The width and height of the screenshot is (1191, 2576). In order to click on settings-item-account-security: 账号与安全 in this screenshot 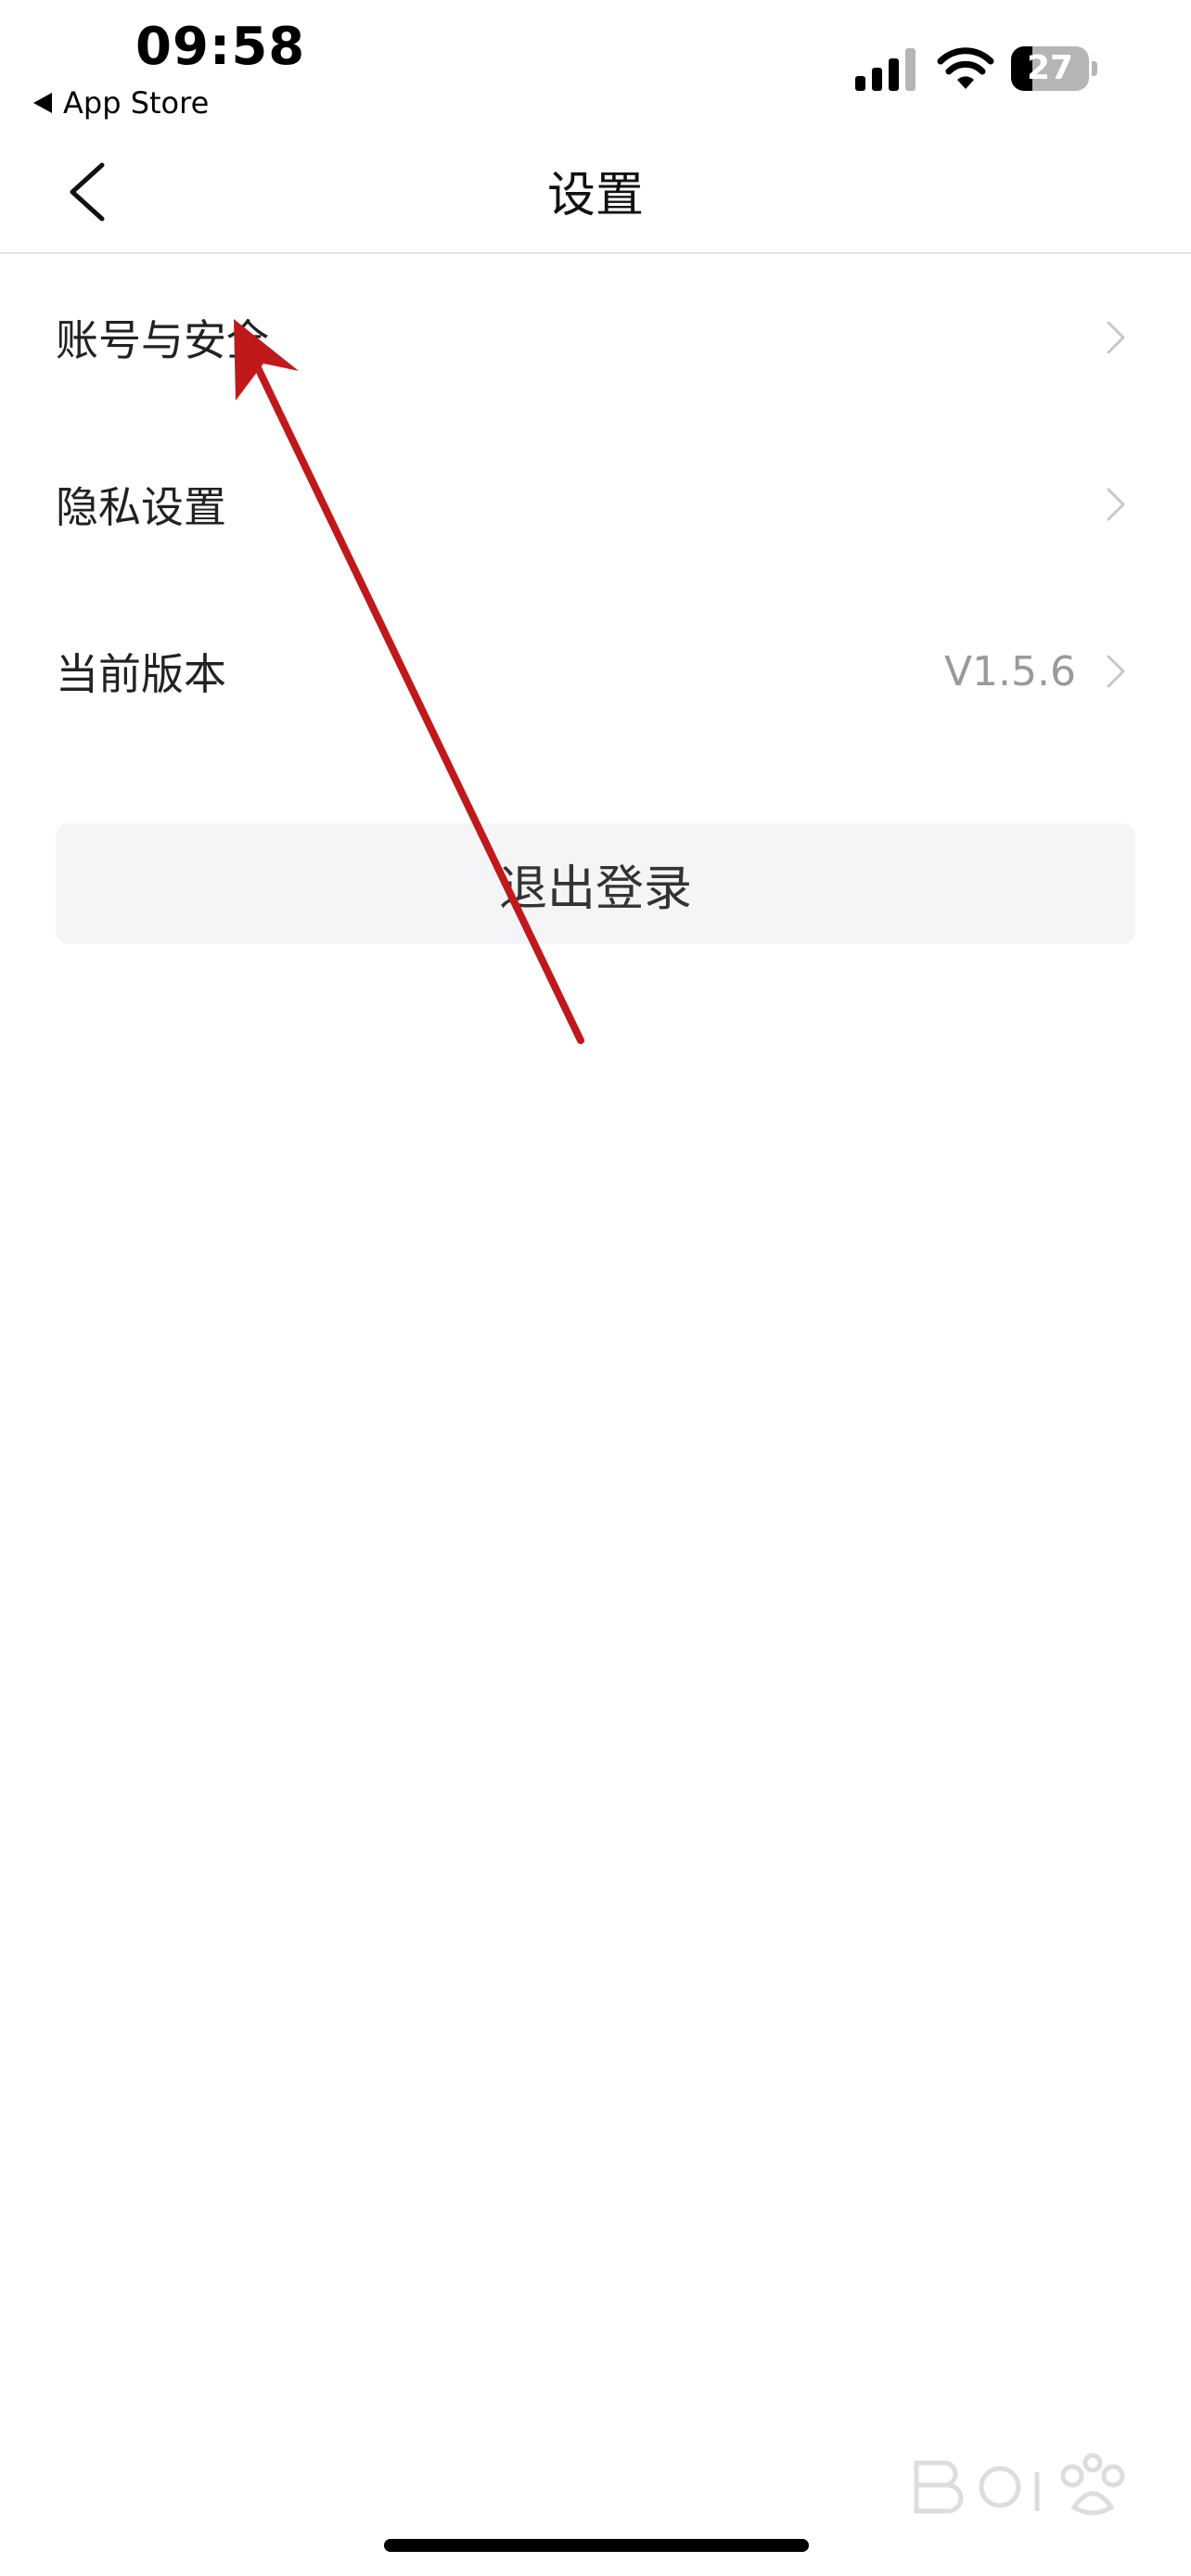, I will do `click(595, 338)`.